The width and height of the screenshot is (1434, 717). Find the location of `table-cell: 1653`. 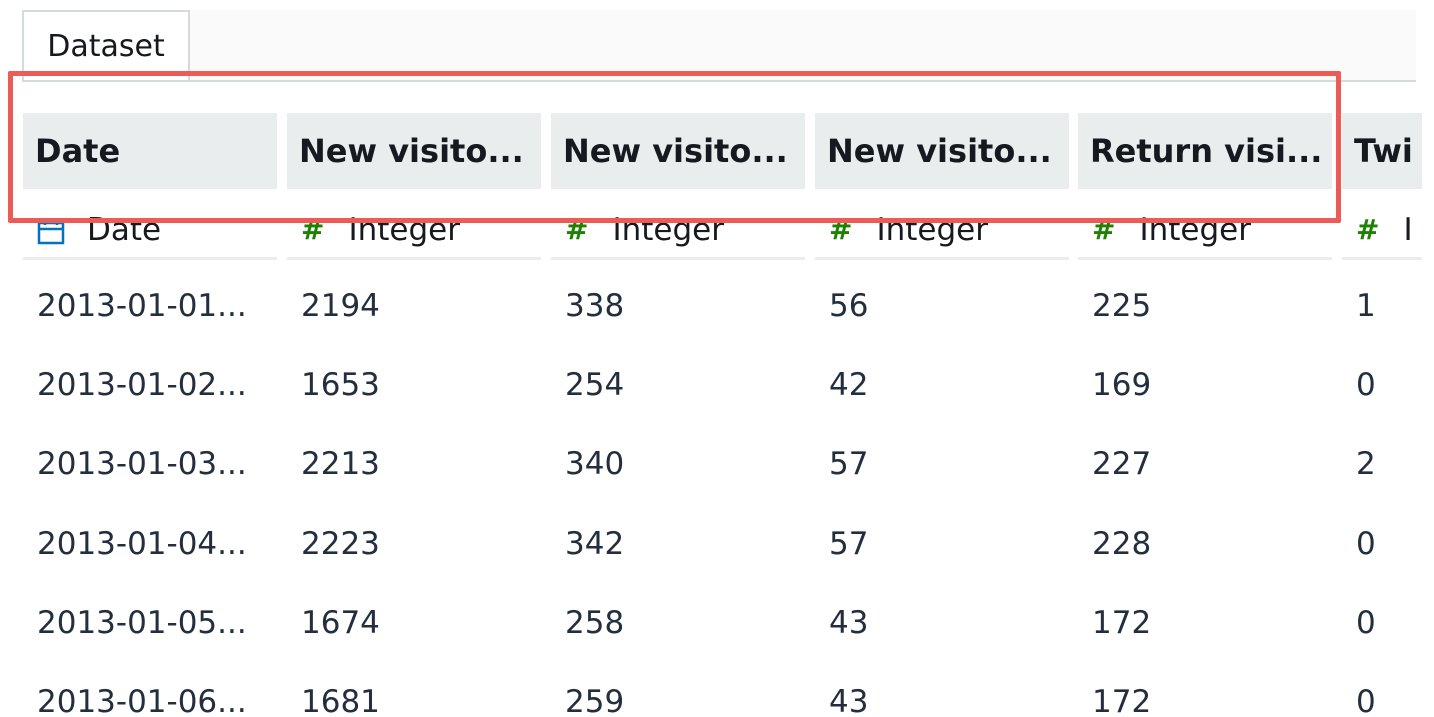

table-cell: 1653 is located at coordinates (340, 385).